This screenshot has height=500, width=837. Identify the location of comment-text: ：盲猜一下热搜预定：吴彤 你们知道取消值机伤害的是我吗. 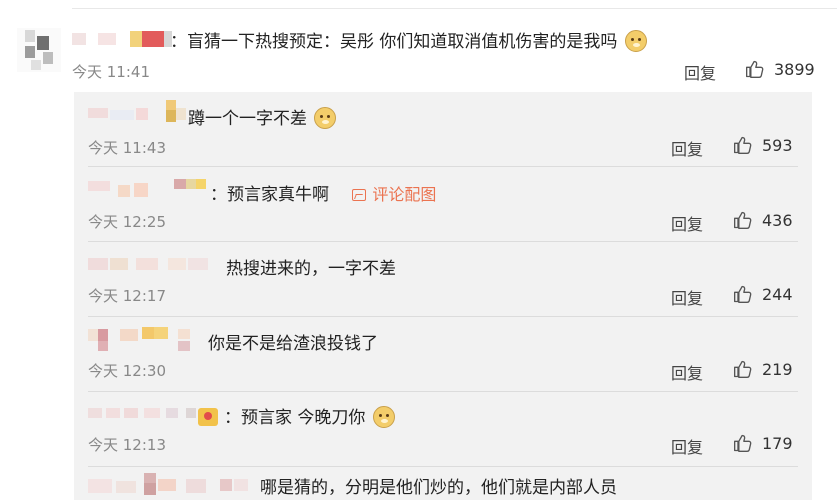
(408, 39).